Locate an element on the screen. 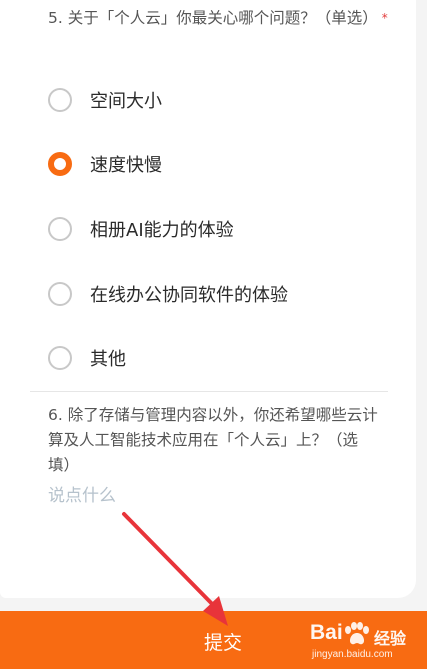 Image resolution: width=427 pixels, height=669 pixels. question-5-title: 5. 关于「个人云」你最关心哪个问题？（单选） * is located at coordinates (218, 18).